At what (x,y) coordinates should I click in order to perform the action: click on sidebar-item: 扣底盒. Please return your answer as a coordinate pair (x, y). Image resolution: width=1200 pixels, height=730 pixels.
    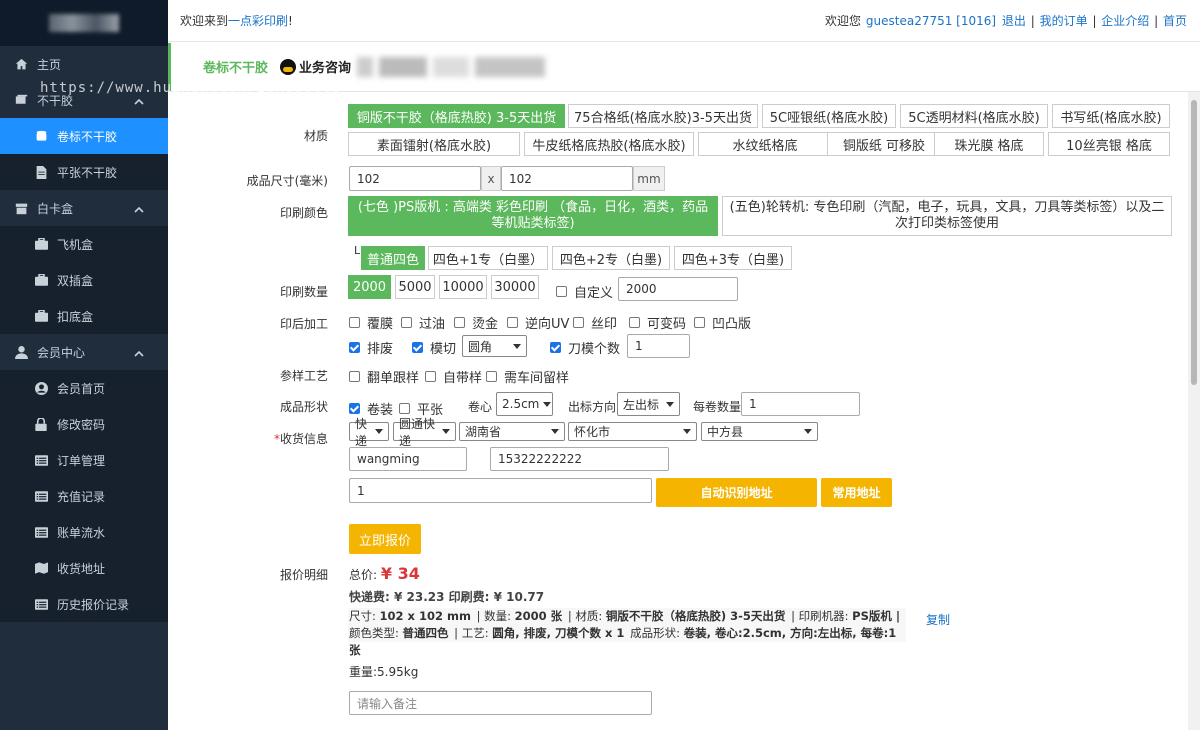
    Looking at the image, I should click on (84, 316).